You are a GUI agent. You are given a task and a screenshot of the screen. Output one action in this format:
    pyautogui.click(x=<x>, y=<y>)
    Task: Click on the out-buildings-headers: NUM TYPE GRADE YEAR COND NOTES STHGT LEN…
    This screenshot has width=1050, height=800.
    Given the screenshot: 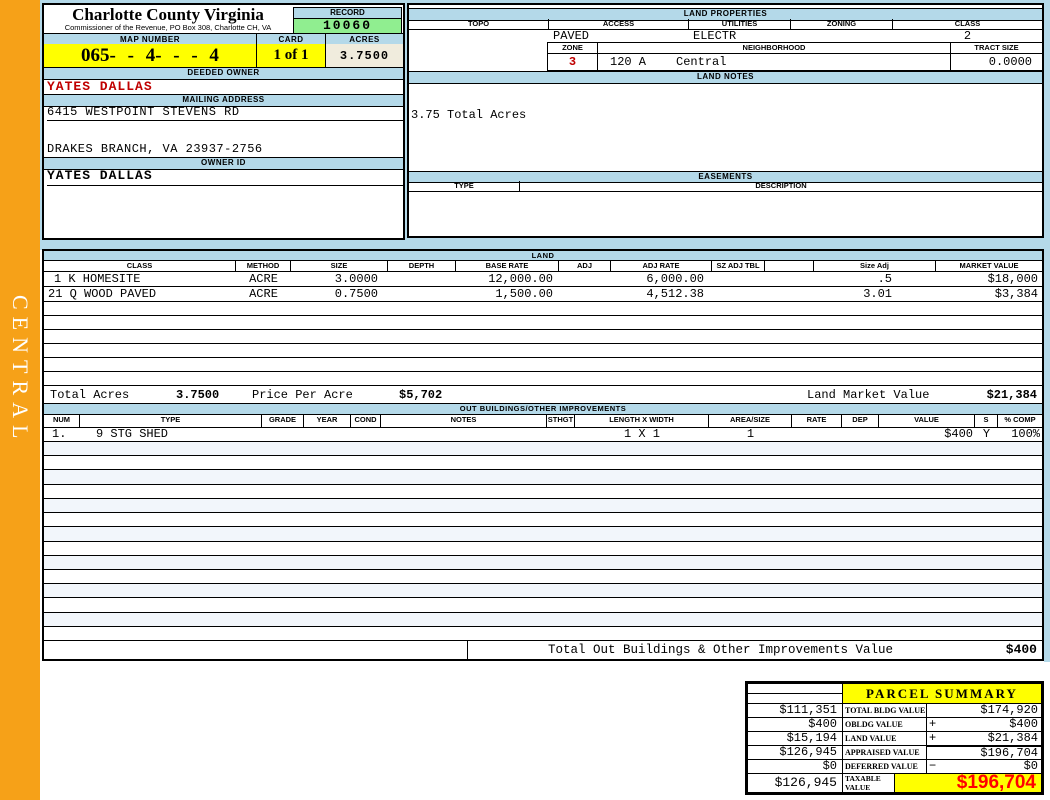 What is the action you would take?
    pyautogui.click(x=543, y=421)
    